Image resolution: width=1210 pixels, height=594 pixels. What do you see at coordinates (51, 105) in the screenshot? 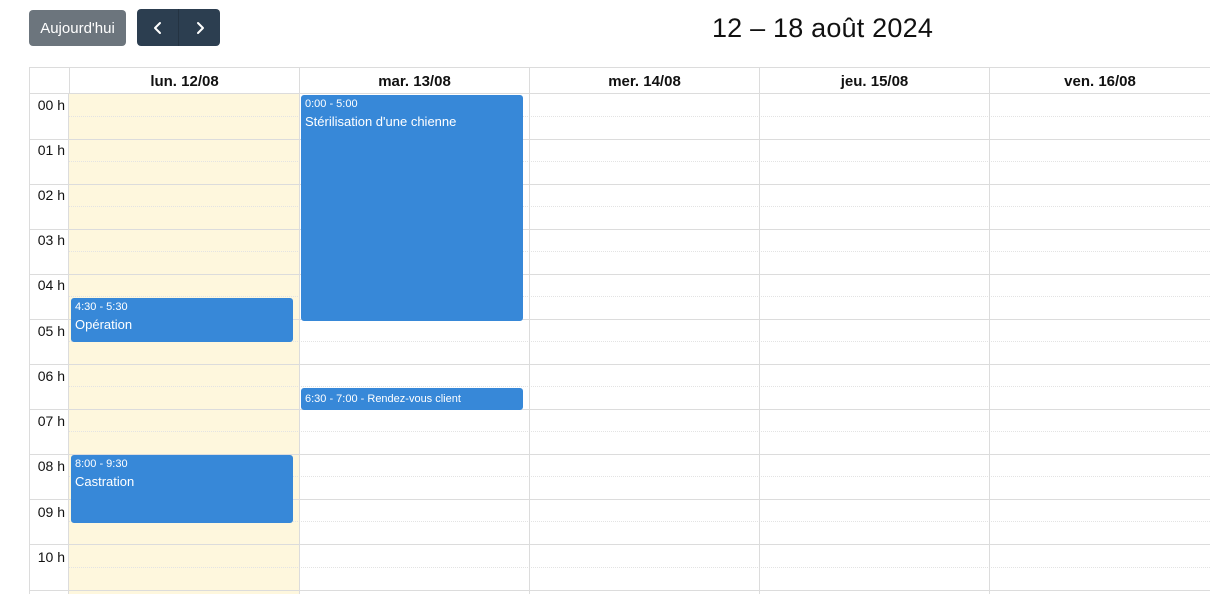
I see `hour-label: 00 h` at bounding box center [51, 105].